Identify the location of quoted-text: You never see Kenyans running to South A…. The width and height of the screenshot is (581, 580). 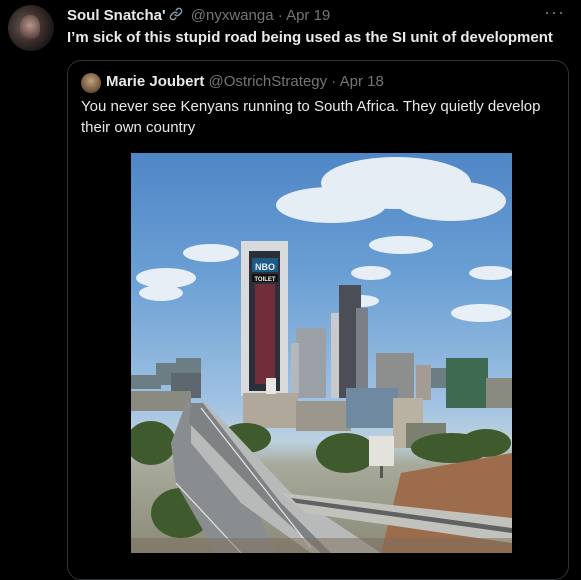
(311, 117).